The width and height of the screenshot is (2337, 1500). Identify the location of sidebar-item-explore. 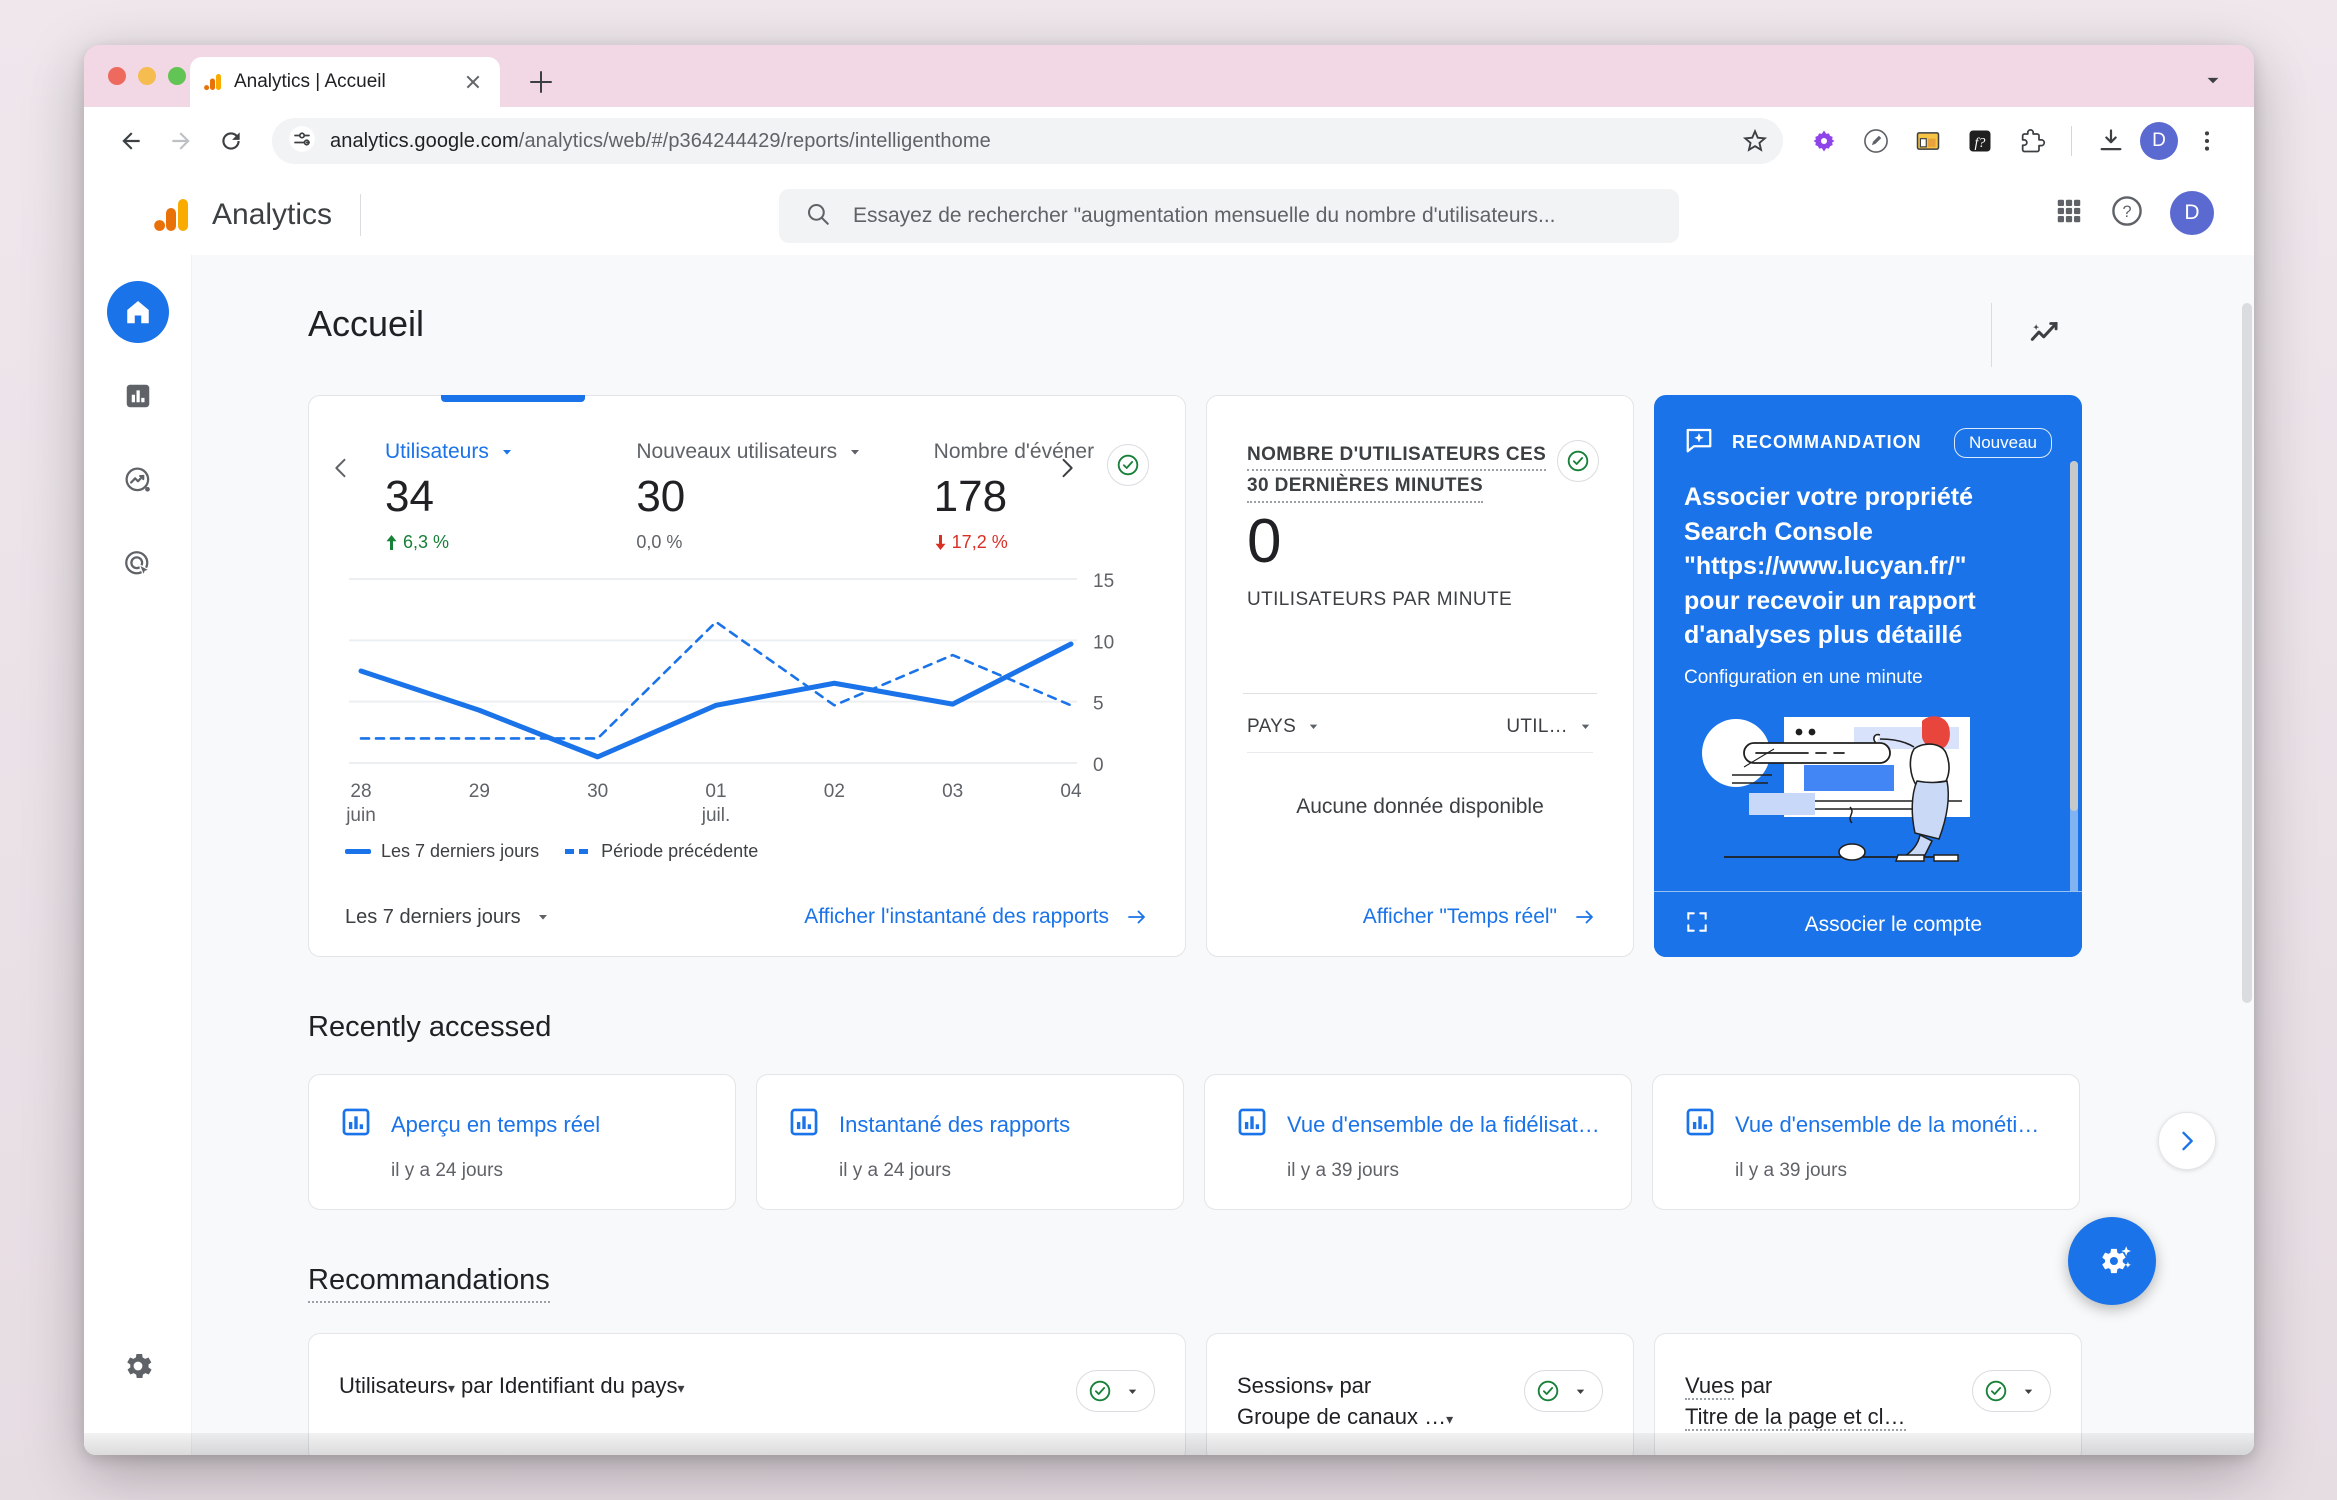
(138, 480).